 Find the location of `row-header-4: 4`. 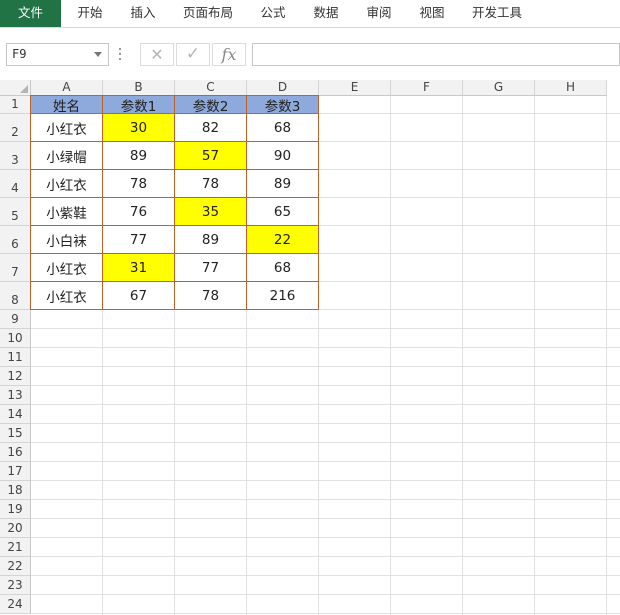

row-header-4: 4 is located at coordinates (15, 184).